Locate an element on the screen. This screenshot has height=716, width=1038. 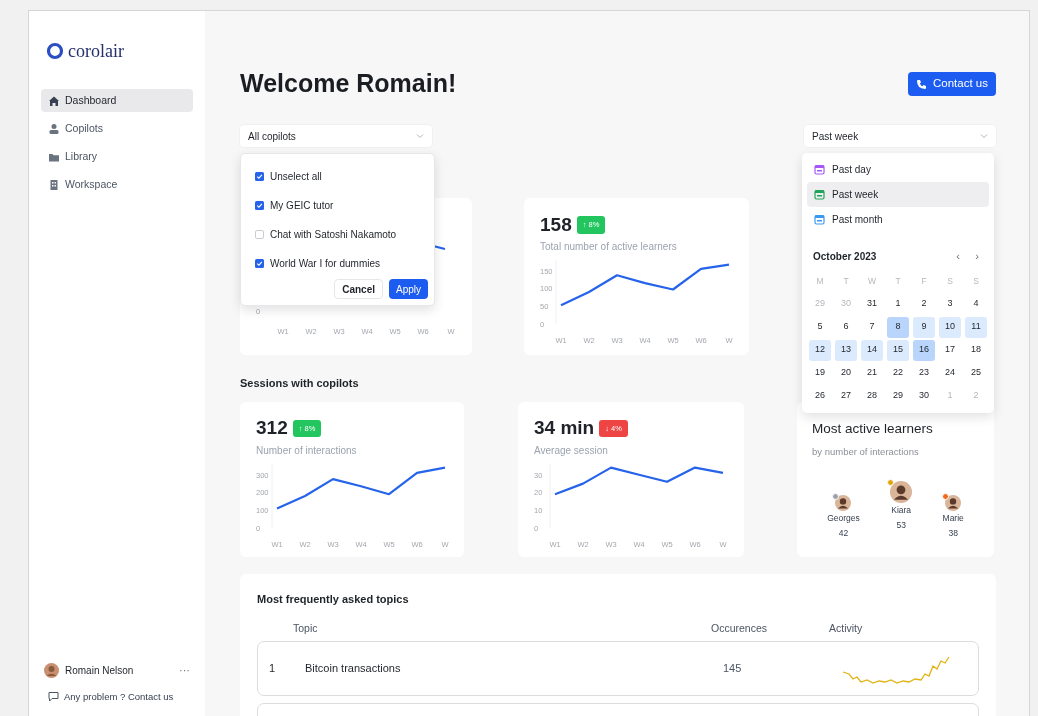
period-option: Past day is located at coordinates (898, 169).